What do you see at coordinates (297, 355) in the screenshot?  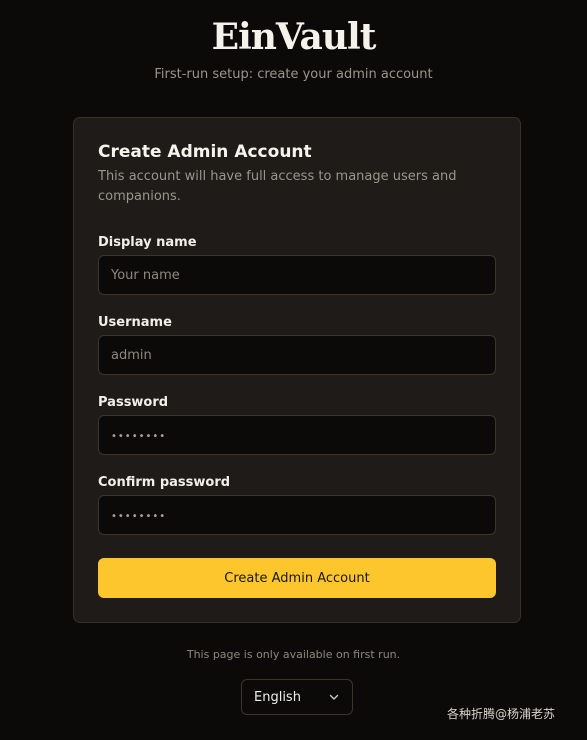 I see `username-input` at bounding box center [297, 355].